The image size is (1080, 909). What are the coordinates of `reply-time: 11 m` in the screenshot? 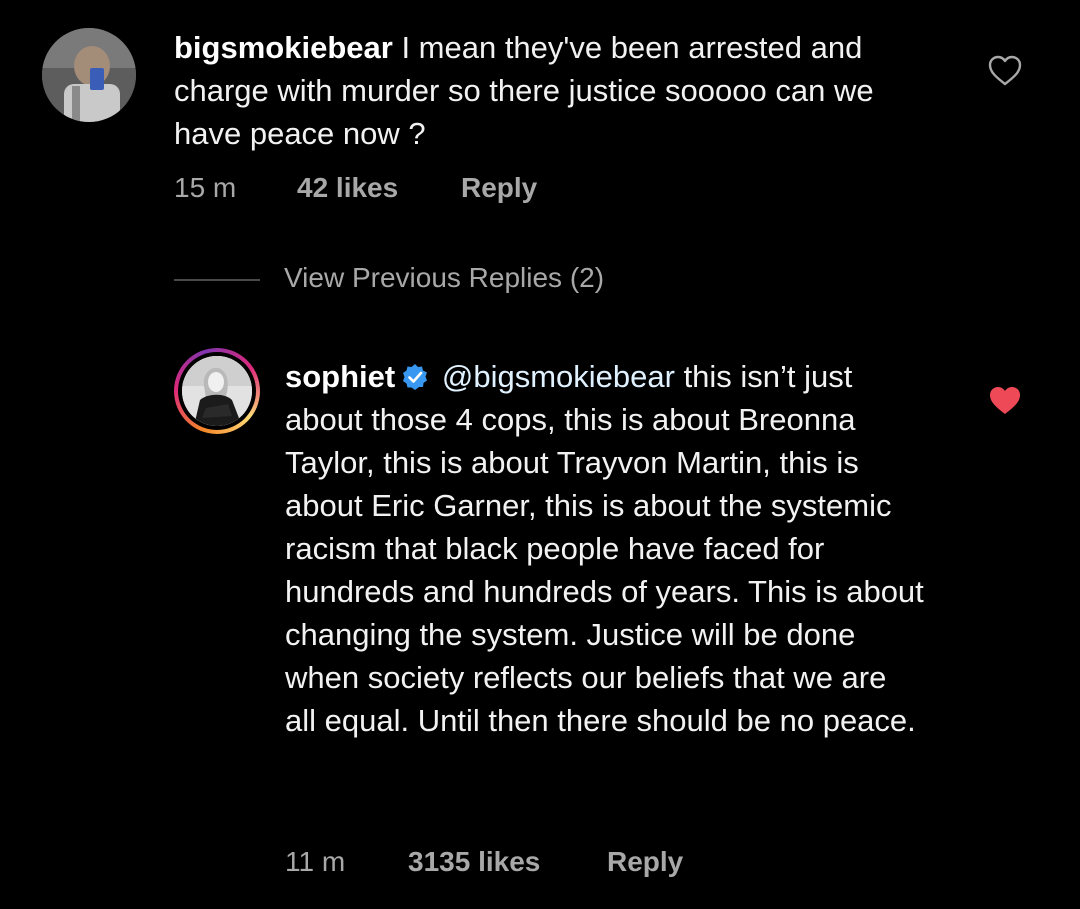 It's located at (315, 861).